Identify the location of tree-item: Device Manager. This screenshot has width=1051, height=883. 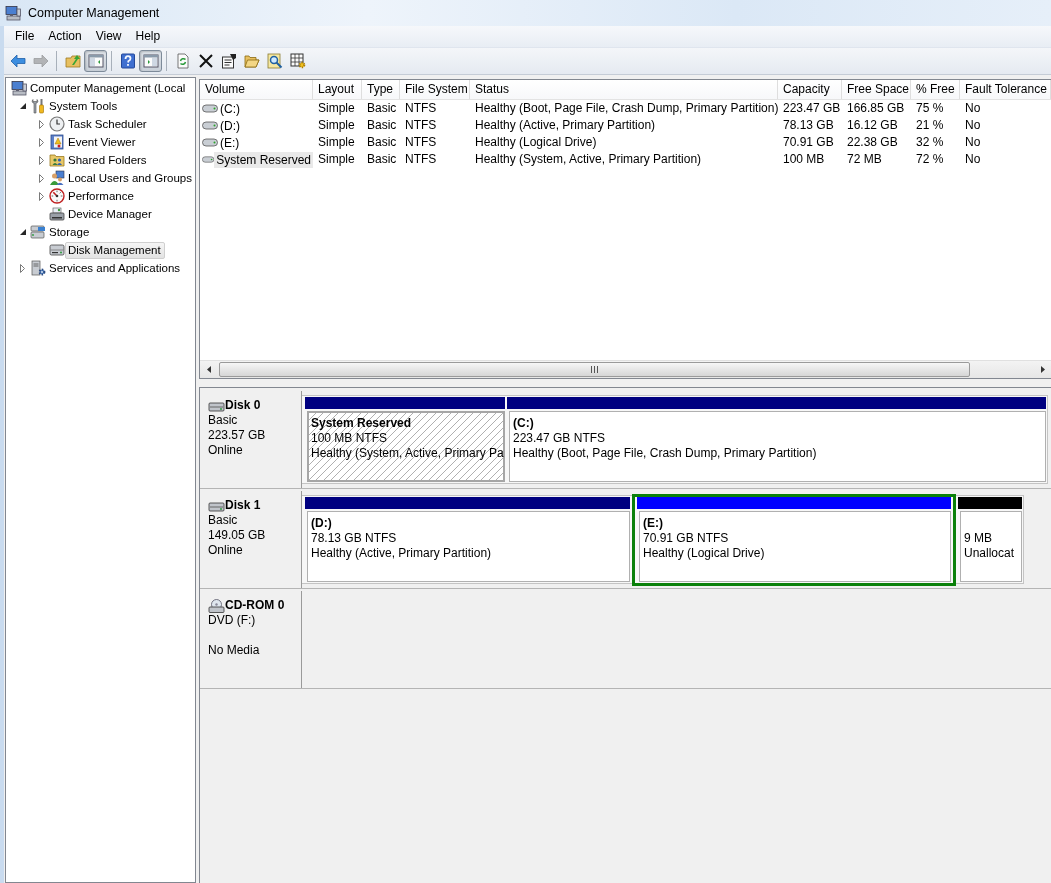
(109, 214).